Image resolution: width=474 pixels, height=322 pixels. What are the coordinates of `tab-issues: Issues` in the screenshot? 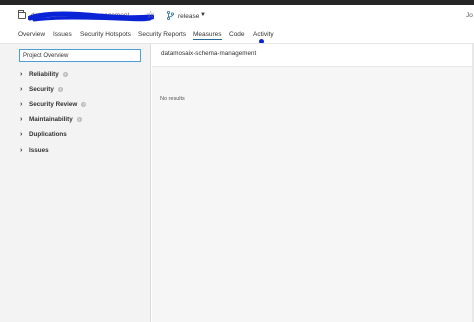 It's located at (62, 34).